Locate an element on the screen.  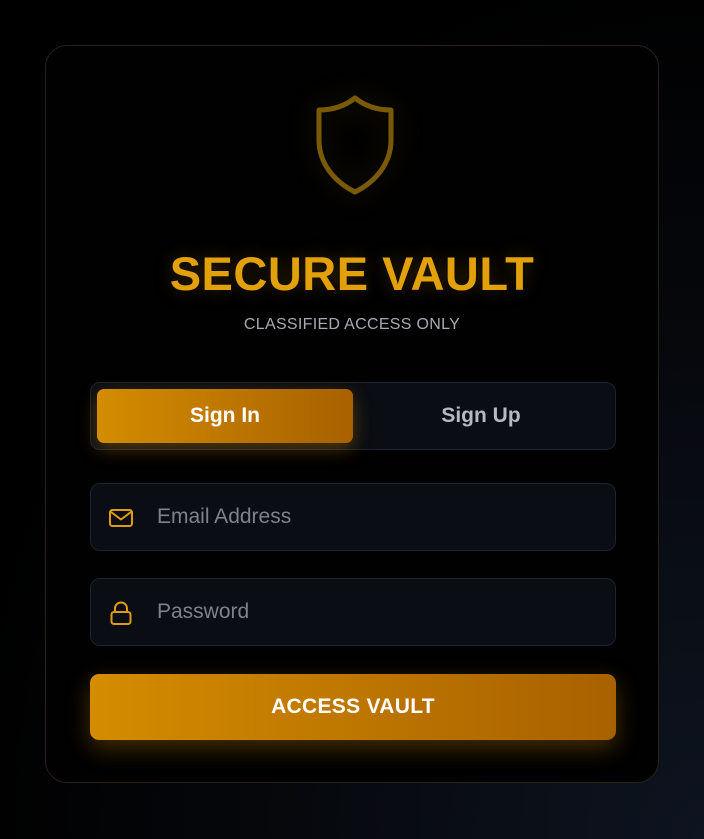
page-title: SECURE VAULT is located at coordinates (352, 273).